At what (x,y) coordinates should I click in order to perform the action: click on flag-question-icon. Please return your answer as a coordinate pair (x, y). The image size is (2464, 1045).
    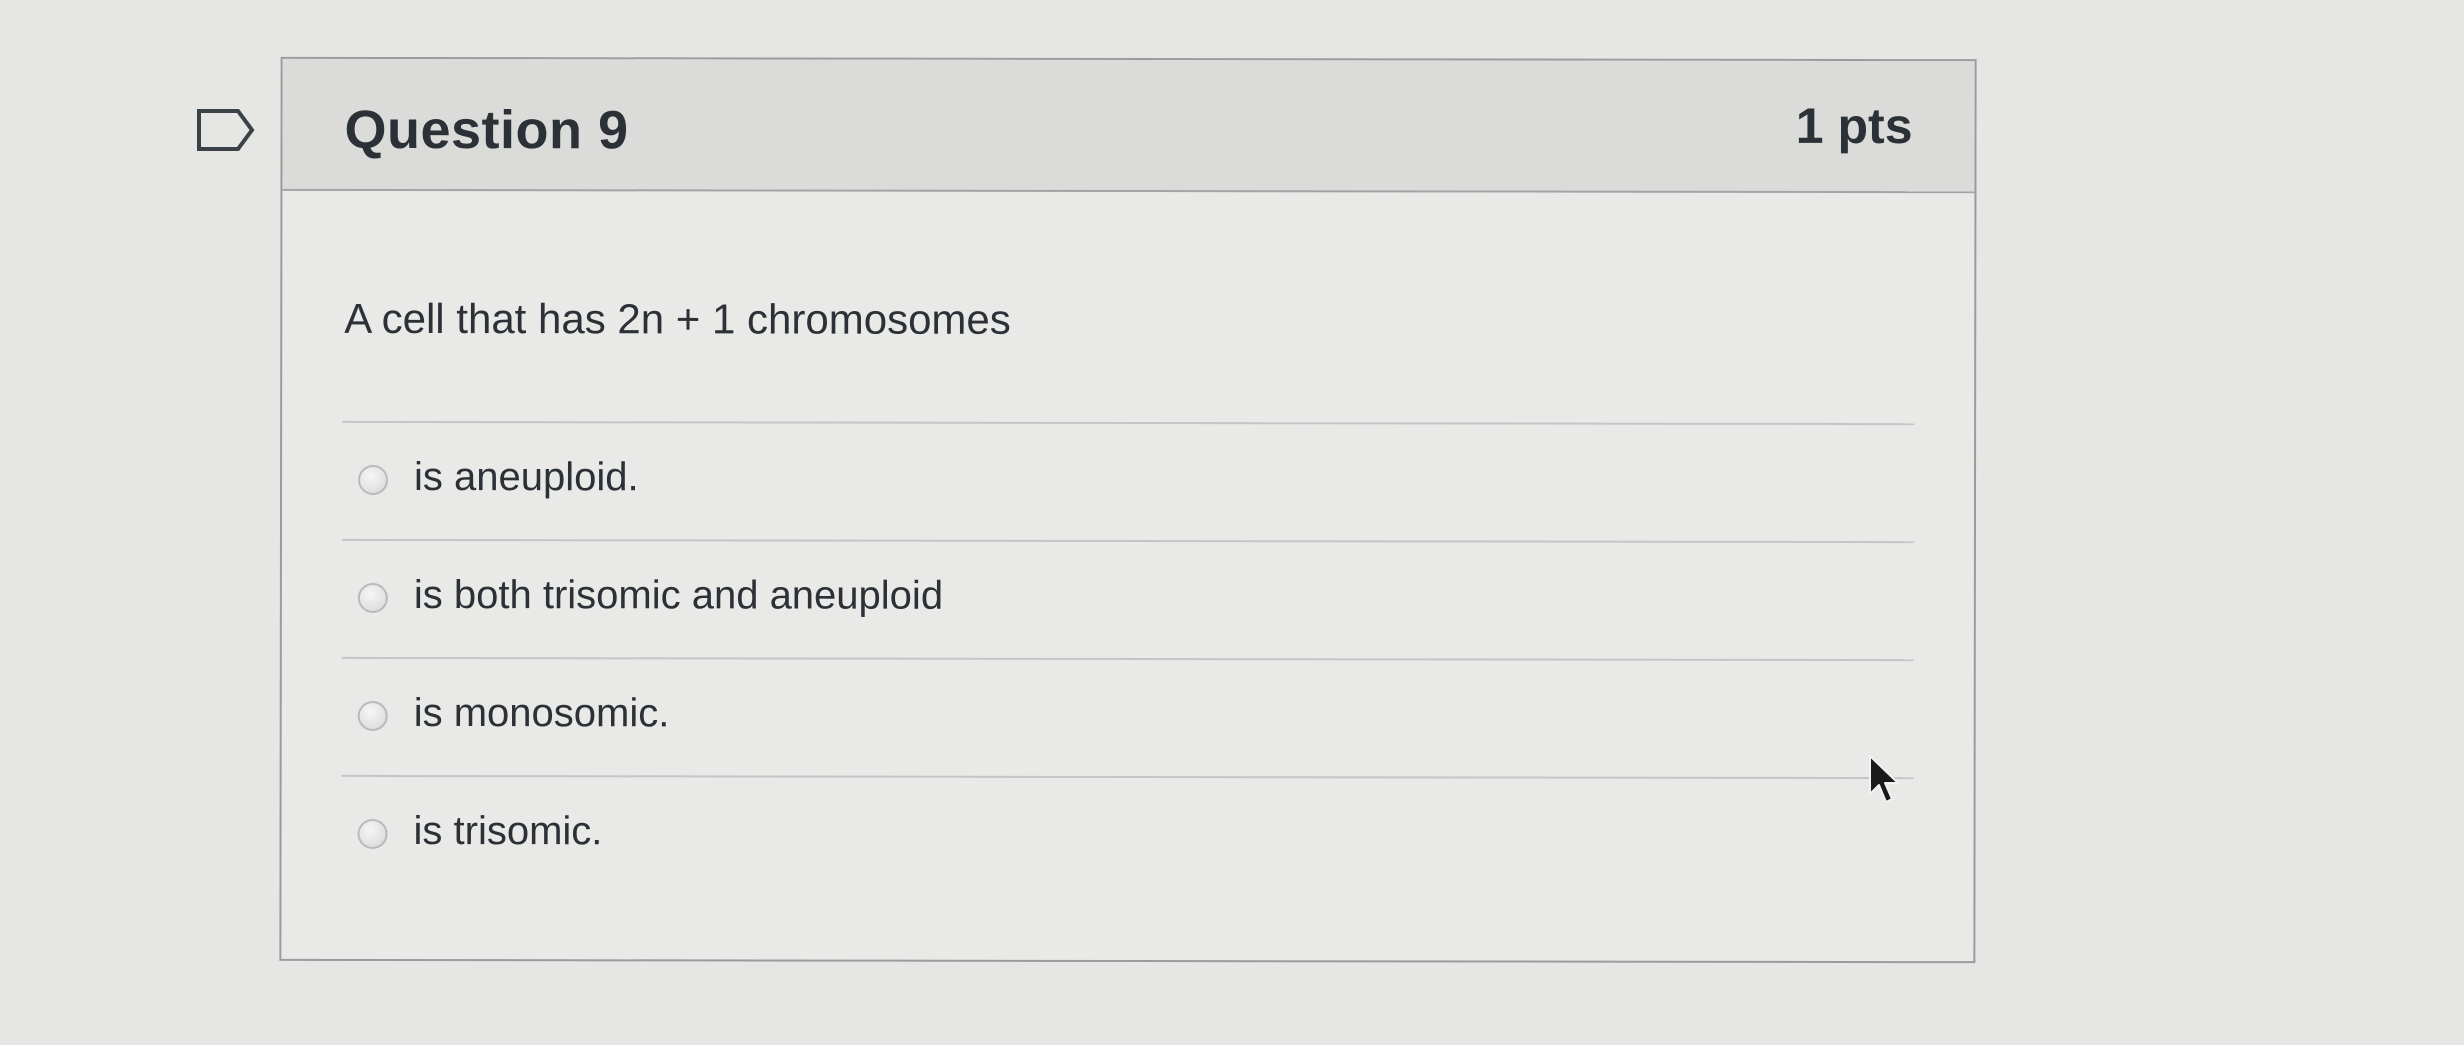
    Looking at the image, I should click on (226, 130).